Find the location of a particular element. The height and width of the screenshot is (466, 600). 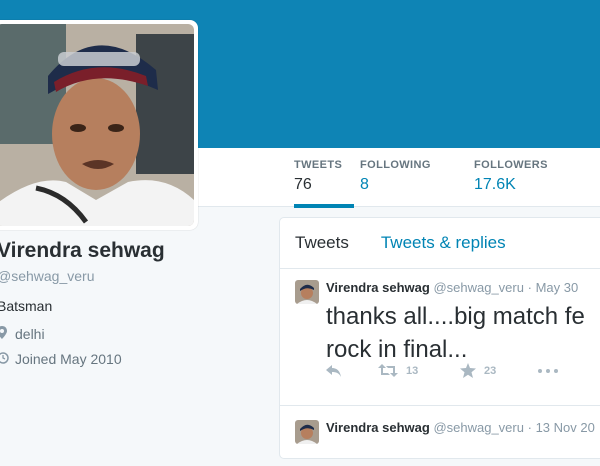

tab-tweets: Tweets is located at coordinates (314, 243).